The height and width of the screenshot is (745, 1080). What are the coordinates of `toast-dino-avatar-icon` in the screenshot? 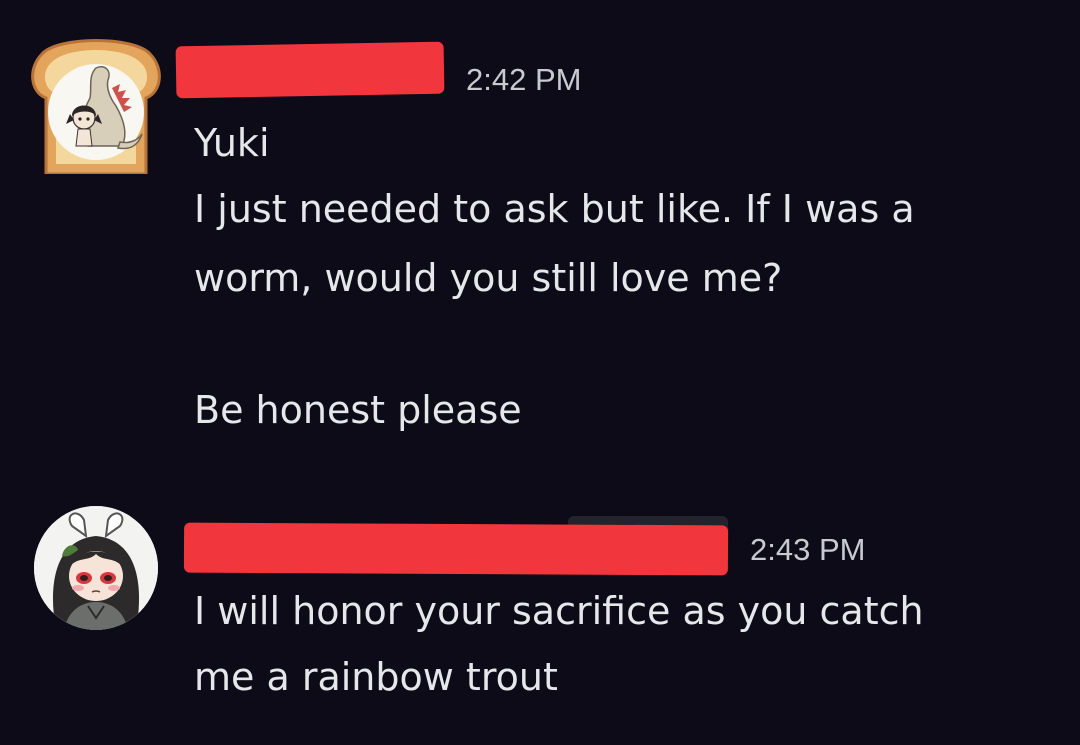 It's located at (96, 107).